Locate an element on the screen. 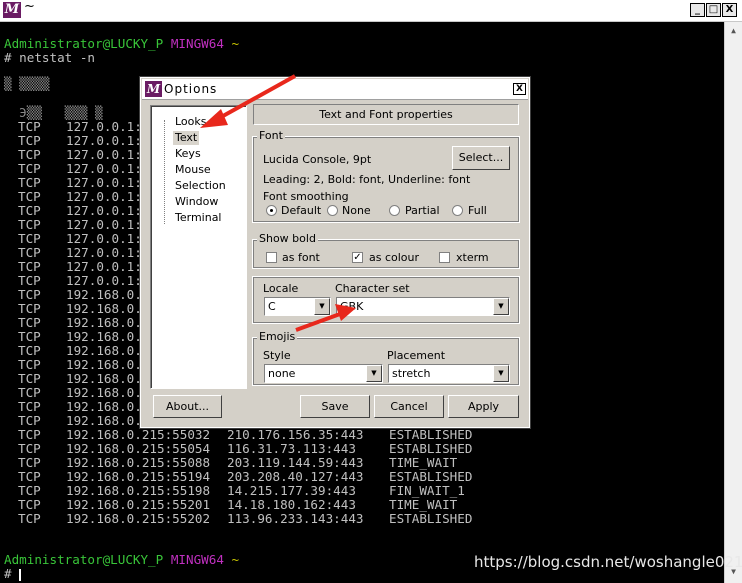 The width and height of the screenshot is (742, 583). input-prompt: # is located at coordinates (12, 573).